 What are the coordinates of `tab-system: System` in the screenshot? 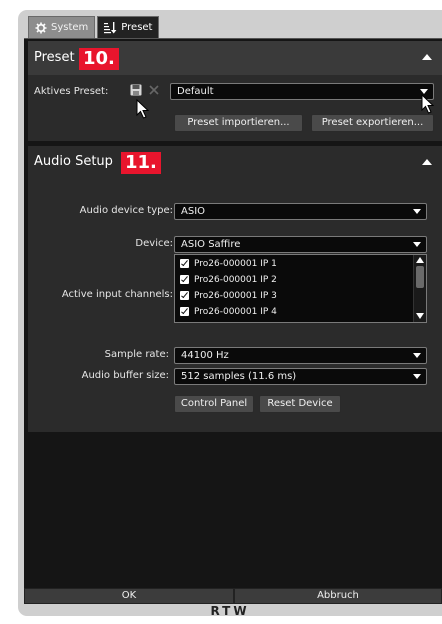 It's located at (62, 27).